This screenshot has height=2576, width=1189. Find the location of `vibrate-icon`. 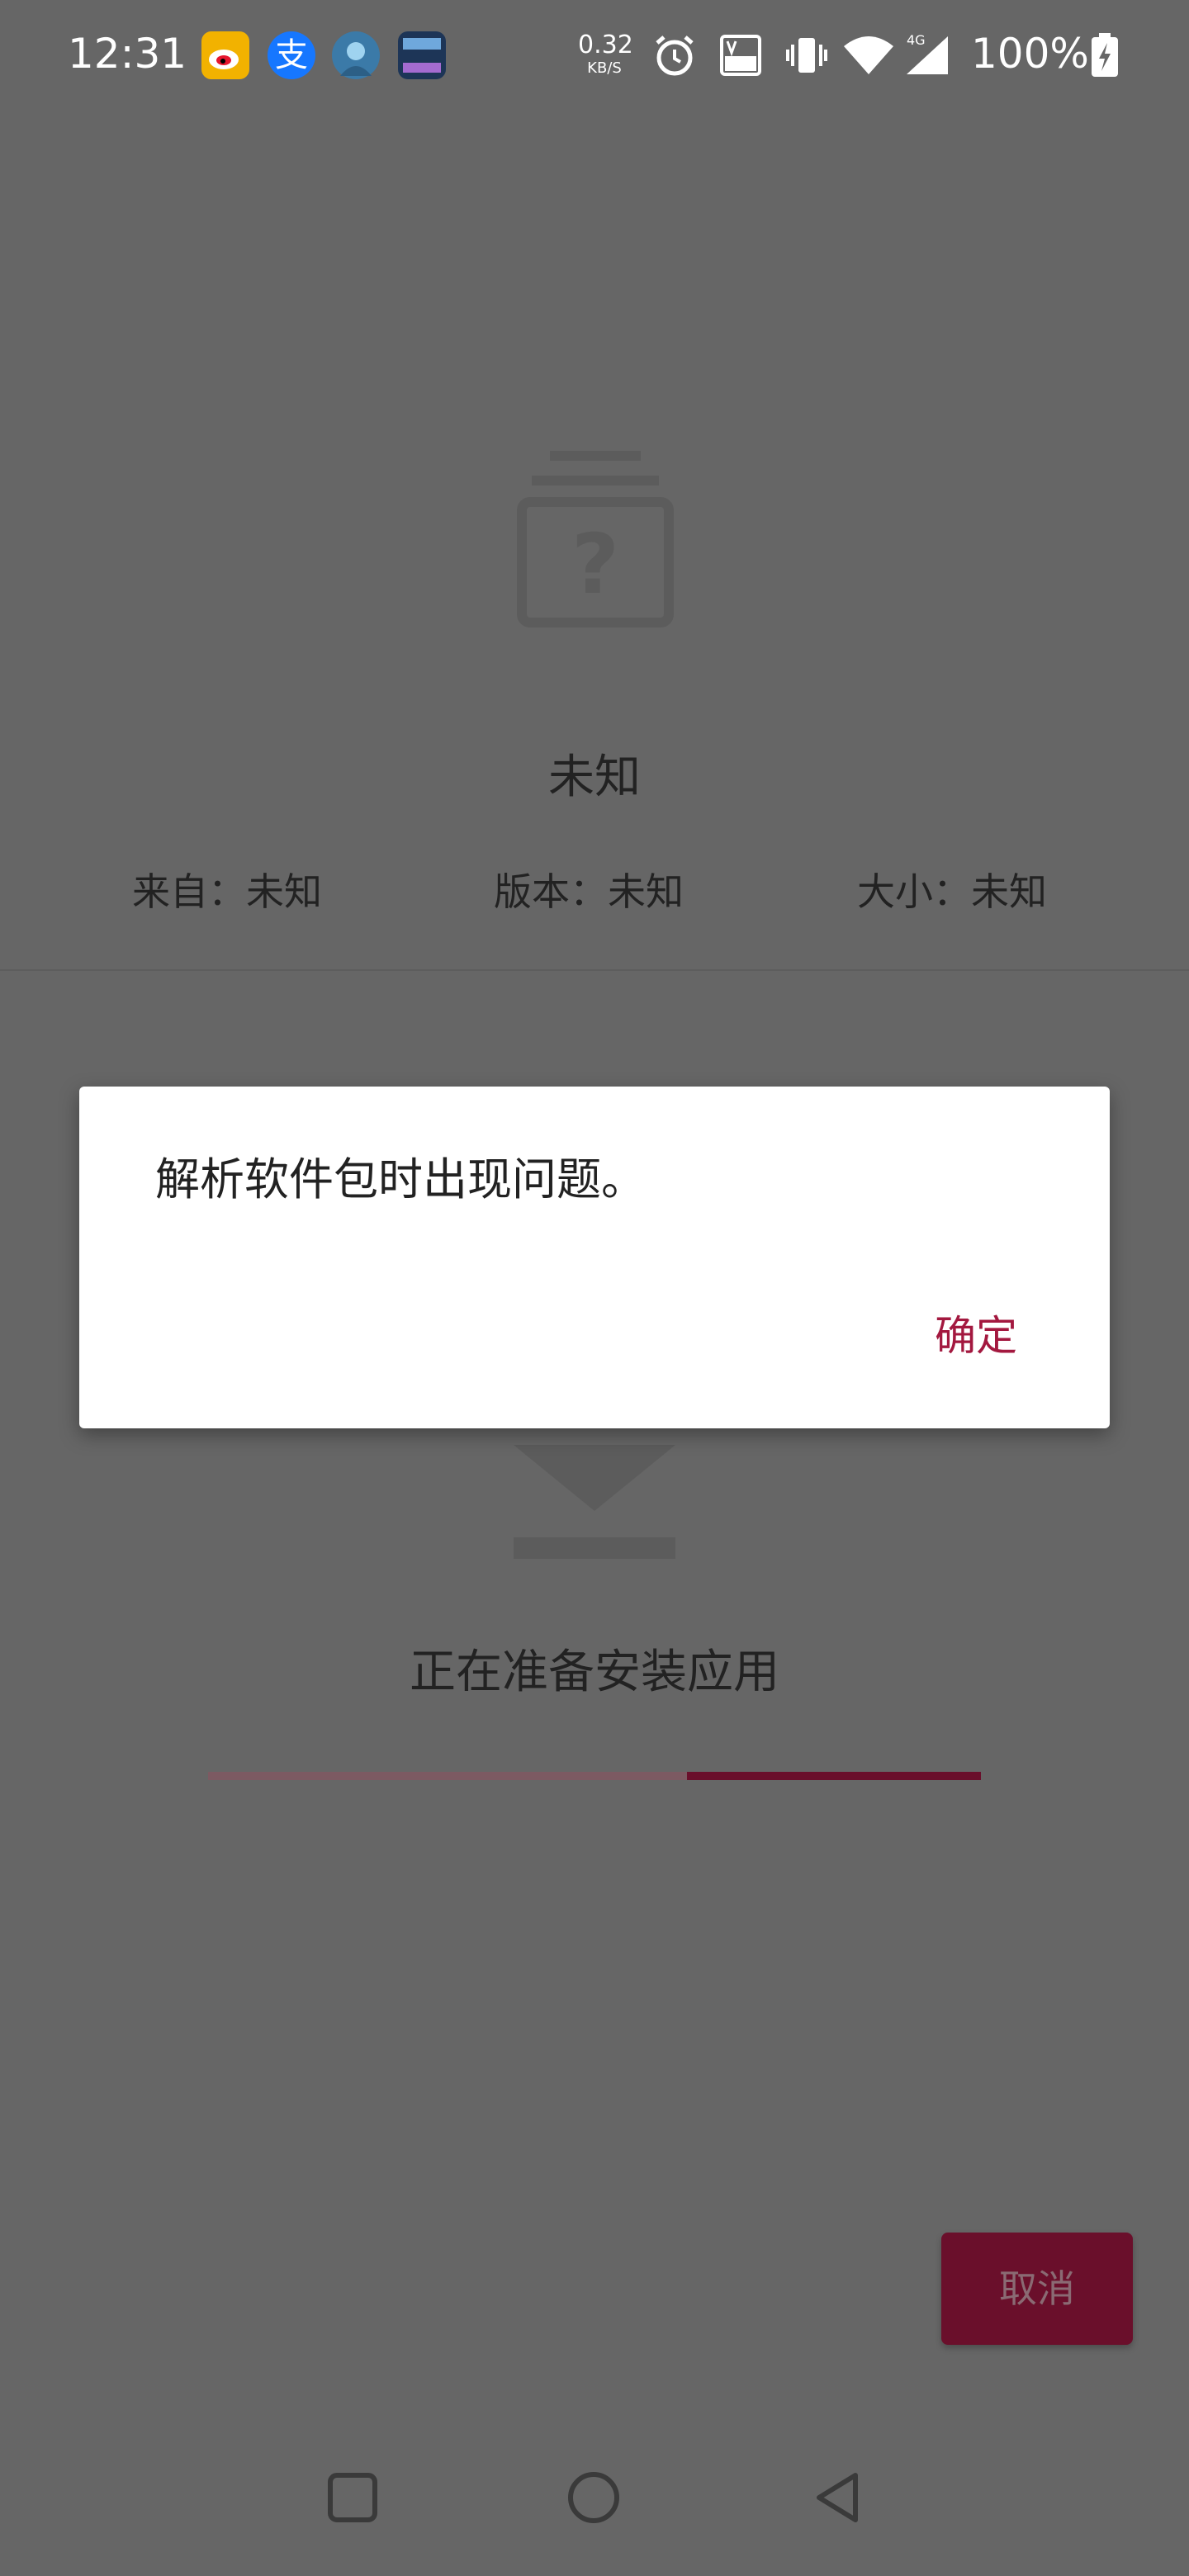

vibrate-icon is located at coordinates (807, 55).